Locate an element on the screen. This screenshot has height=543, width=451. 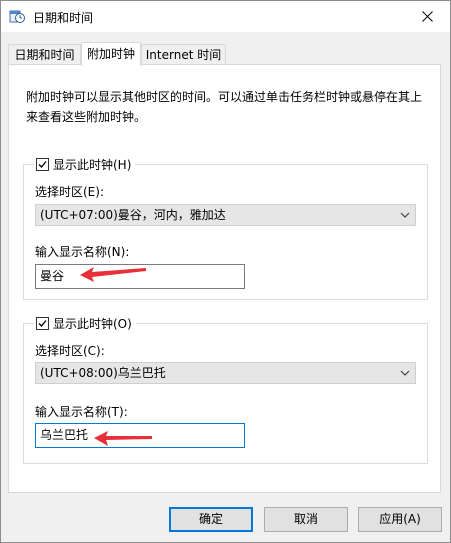
clock1-show-toggle: 显示此时钟(H) is located at coordinates (85, 164).